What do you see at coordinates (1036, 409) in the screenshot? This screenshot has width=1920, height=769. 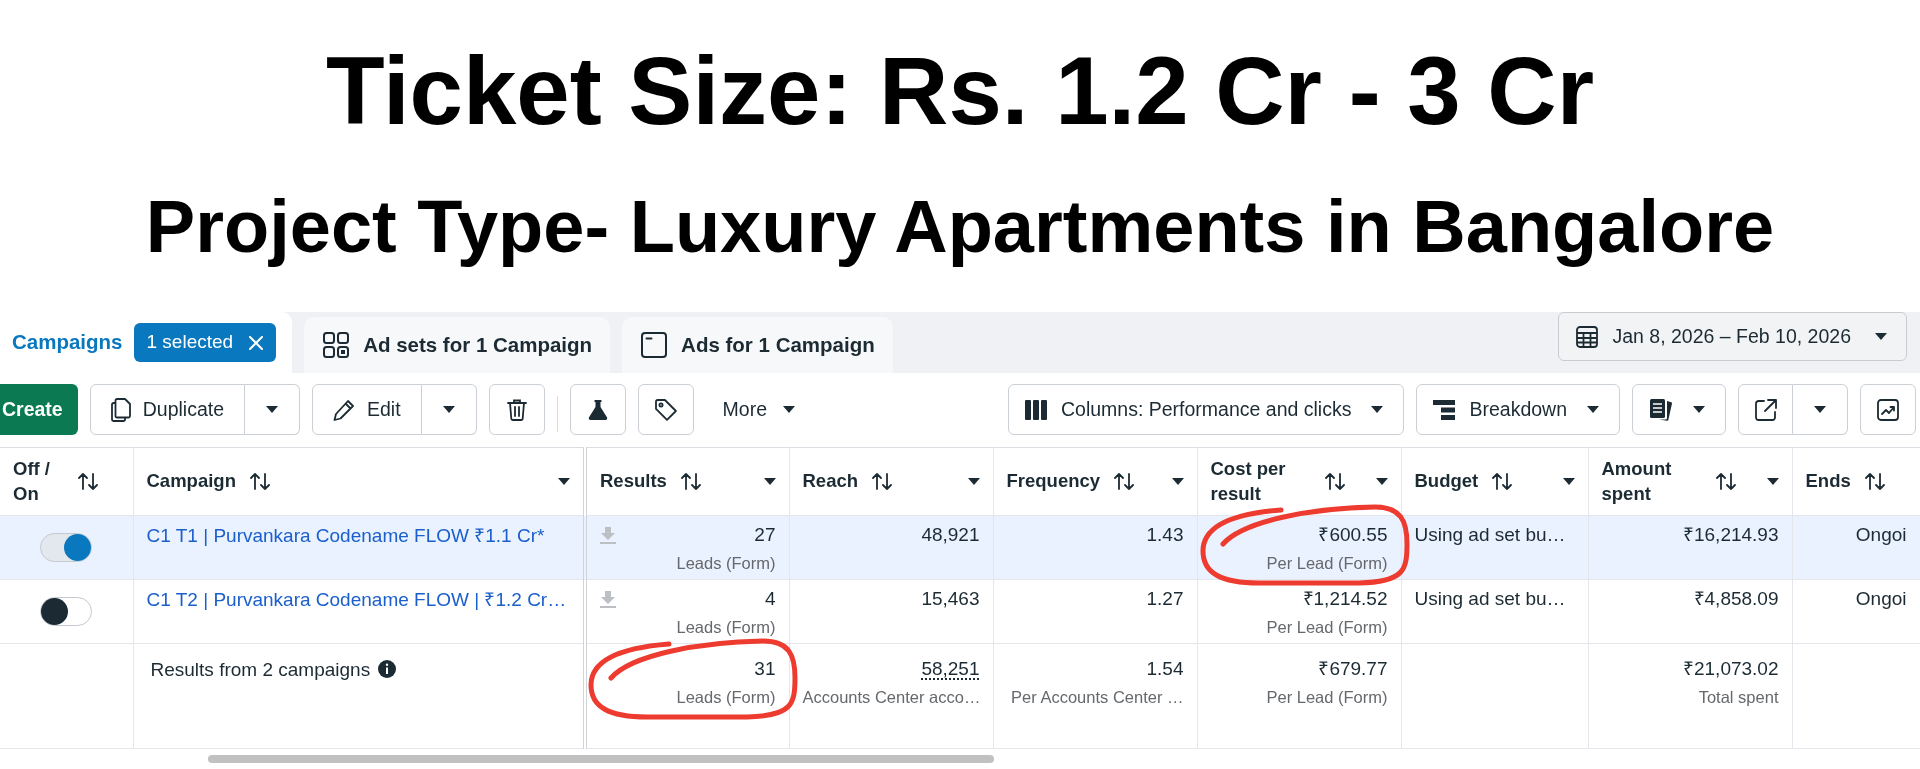 I see `columns-icon` at bounding box center [1036, 409].